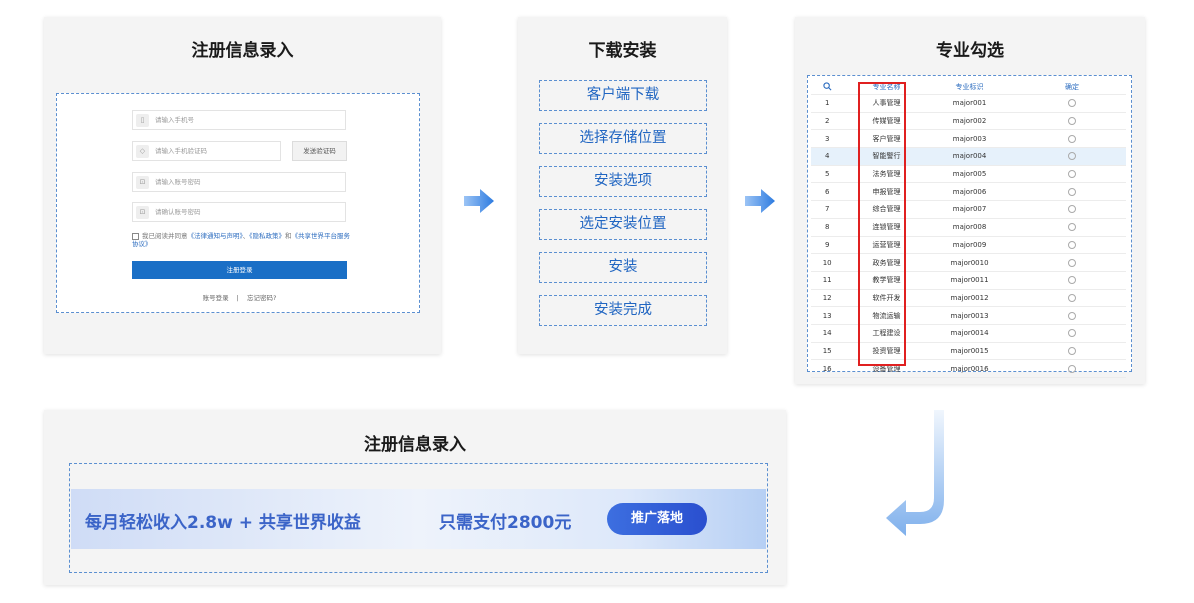 Image resolution: width=1194 pixels, height=603 pixels. I want to click on table-row: 16 设备管理 major0016, so click(968, 368).